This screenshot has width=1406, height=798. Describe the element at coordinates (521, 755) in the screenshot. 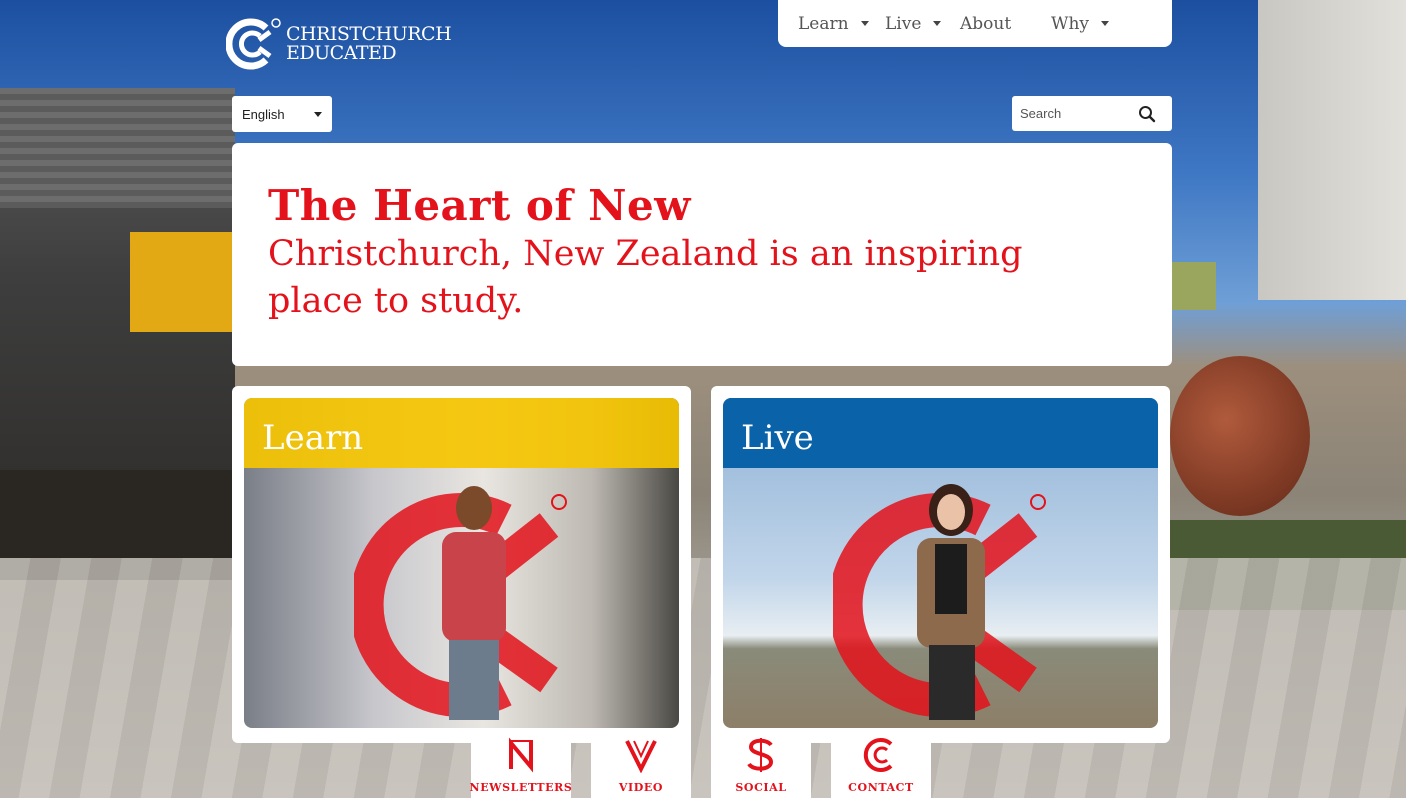

I see `newsletters-n-icon` at that location.